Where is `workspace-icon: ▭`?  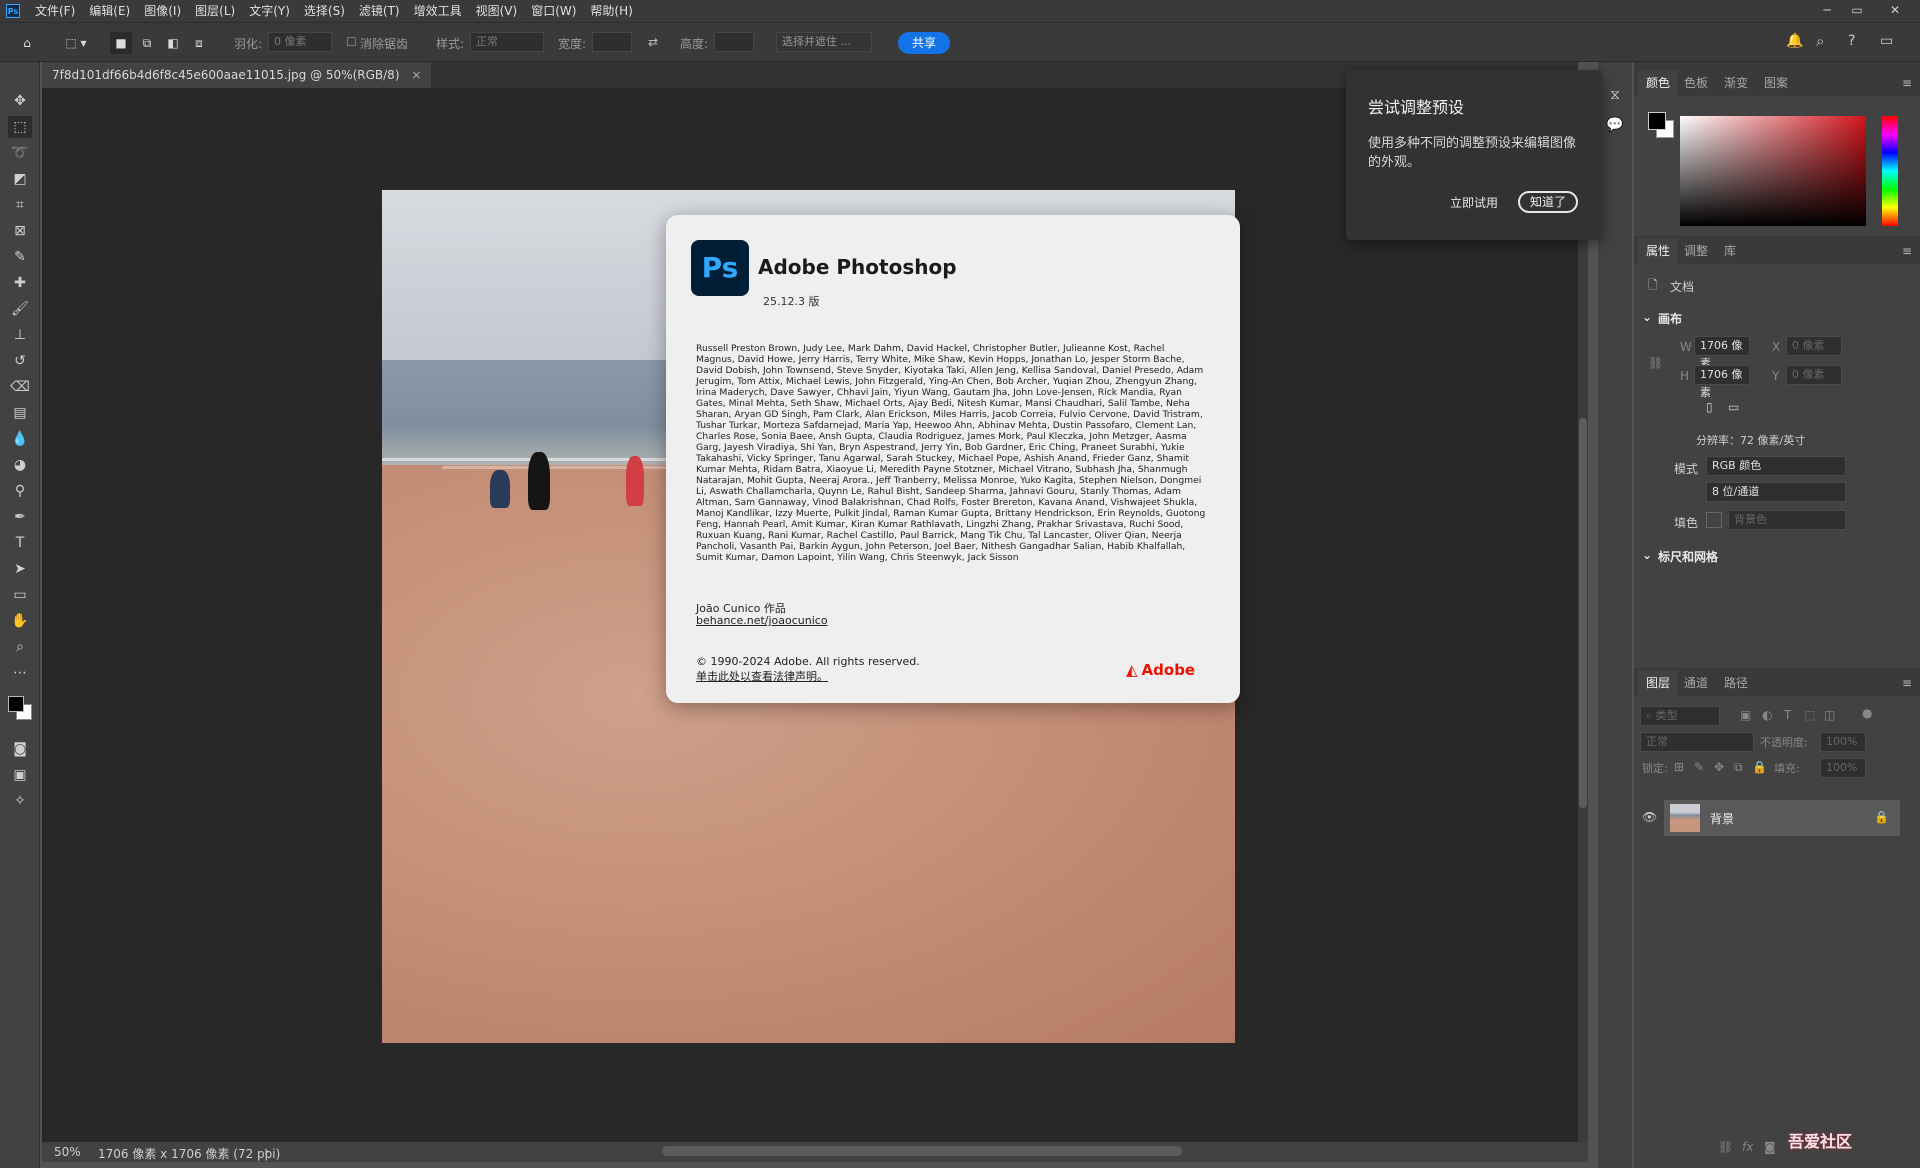
workspace-icon: ▭ is located at coordinates (1886, 41).